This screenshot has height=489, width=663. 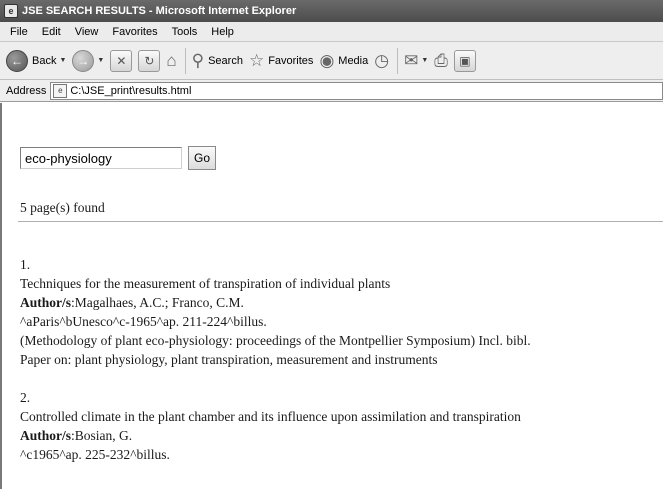 I want to click on menu-help: Help, so click(x=222, y=32).